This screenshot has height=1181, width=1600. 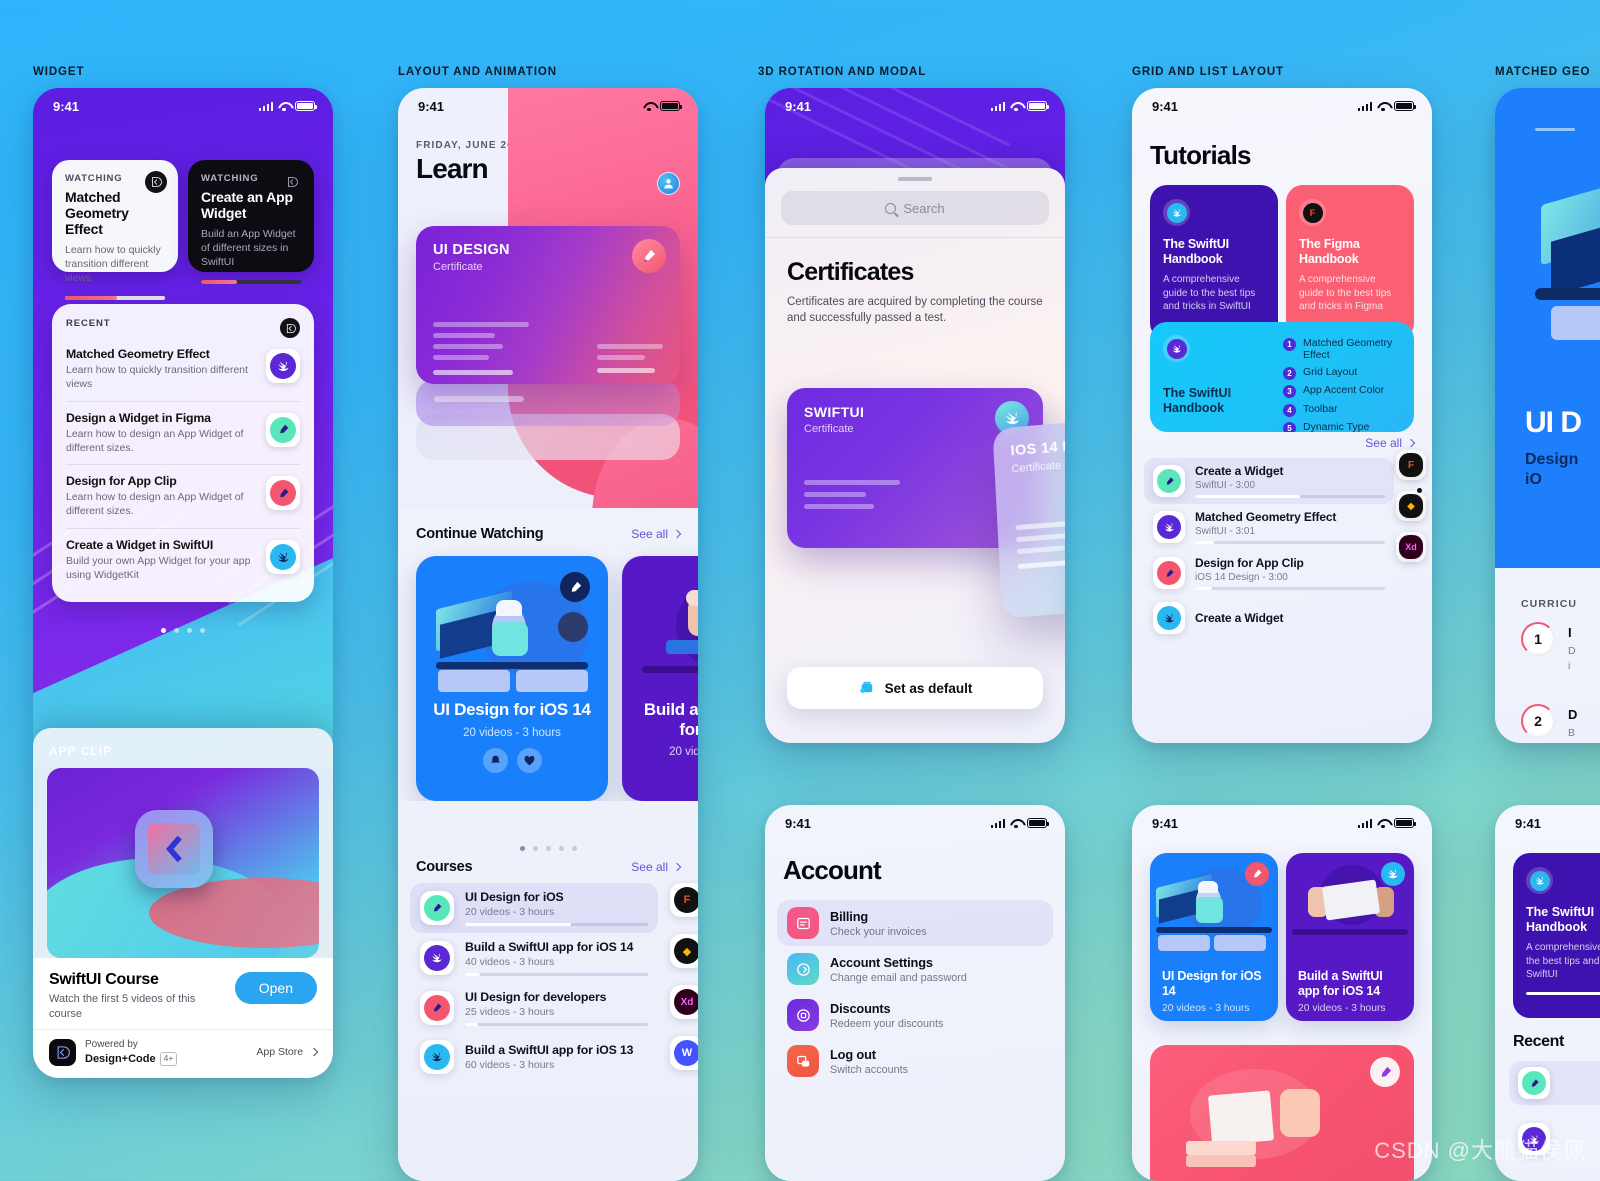 What do you see at coordinates (915, 1061) in the screenshot?
I see `account-item-logout: Log out Switch accounts` at bounding box center [915, 1061].